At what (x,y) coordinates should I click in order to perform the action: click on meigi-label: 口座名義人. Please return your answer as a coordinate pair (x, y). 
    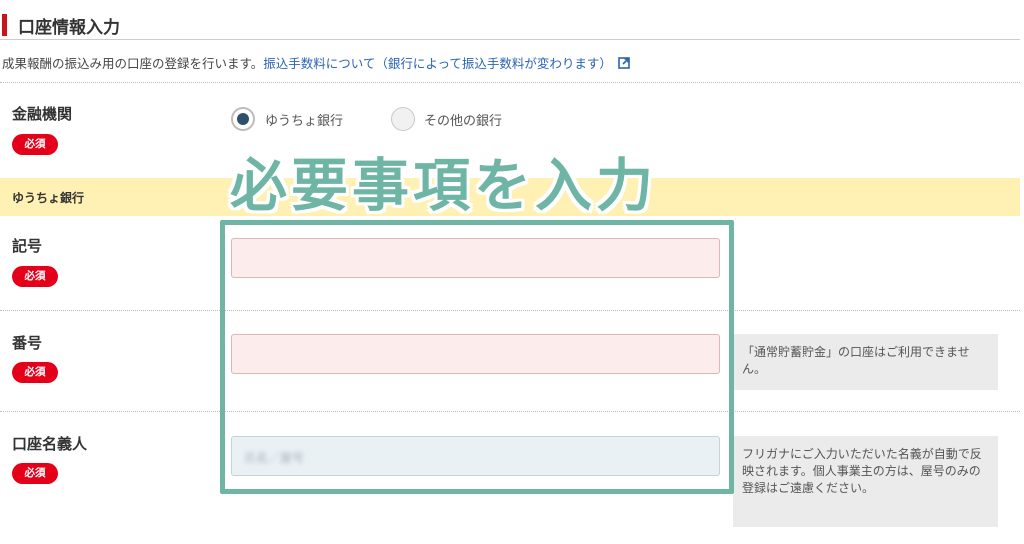
    Looking at the image, I should click on (50, 444).